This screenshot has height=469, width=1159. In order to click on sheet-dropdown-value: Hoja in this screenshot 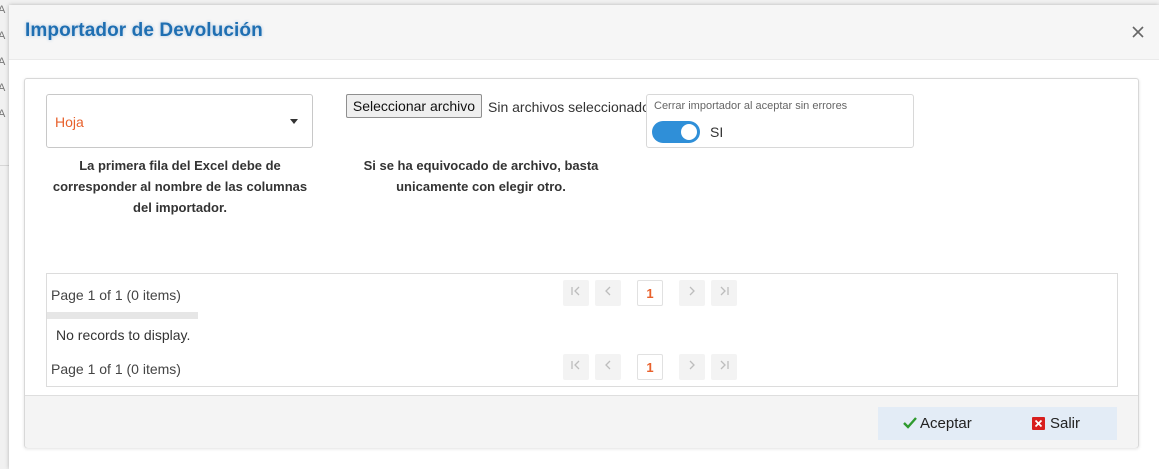, I will do `click(69, 122)`.